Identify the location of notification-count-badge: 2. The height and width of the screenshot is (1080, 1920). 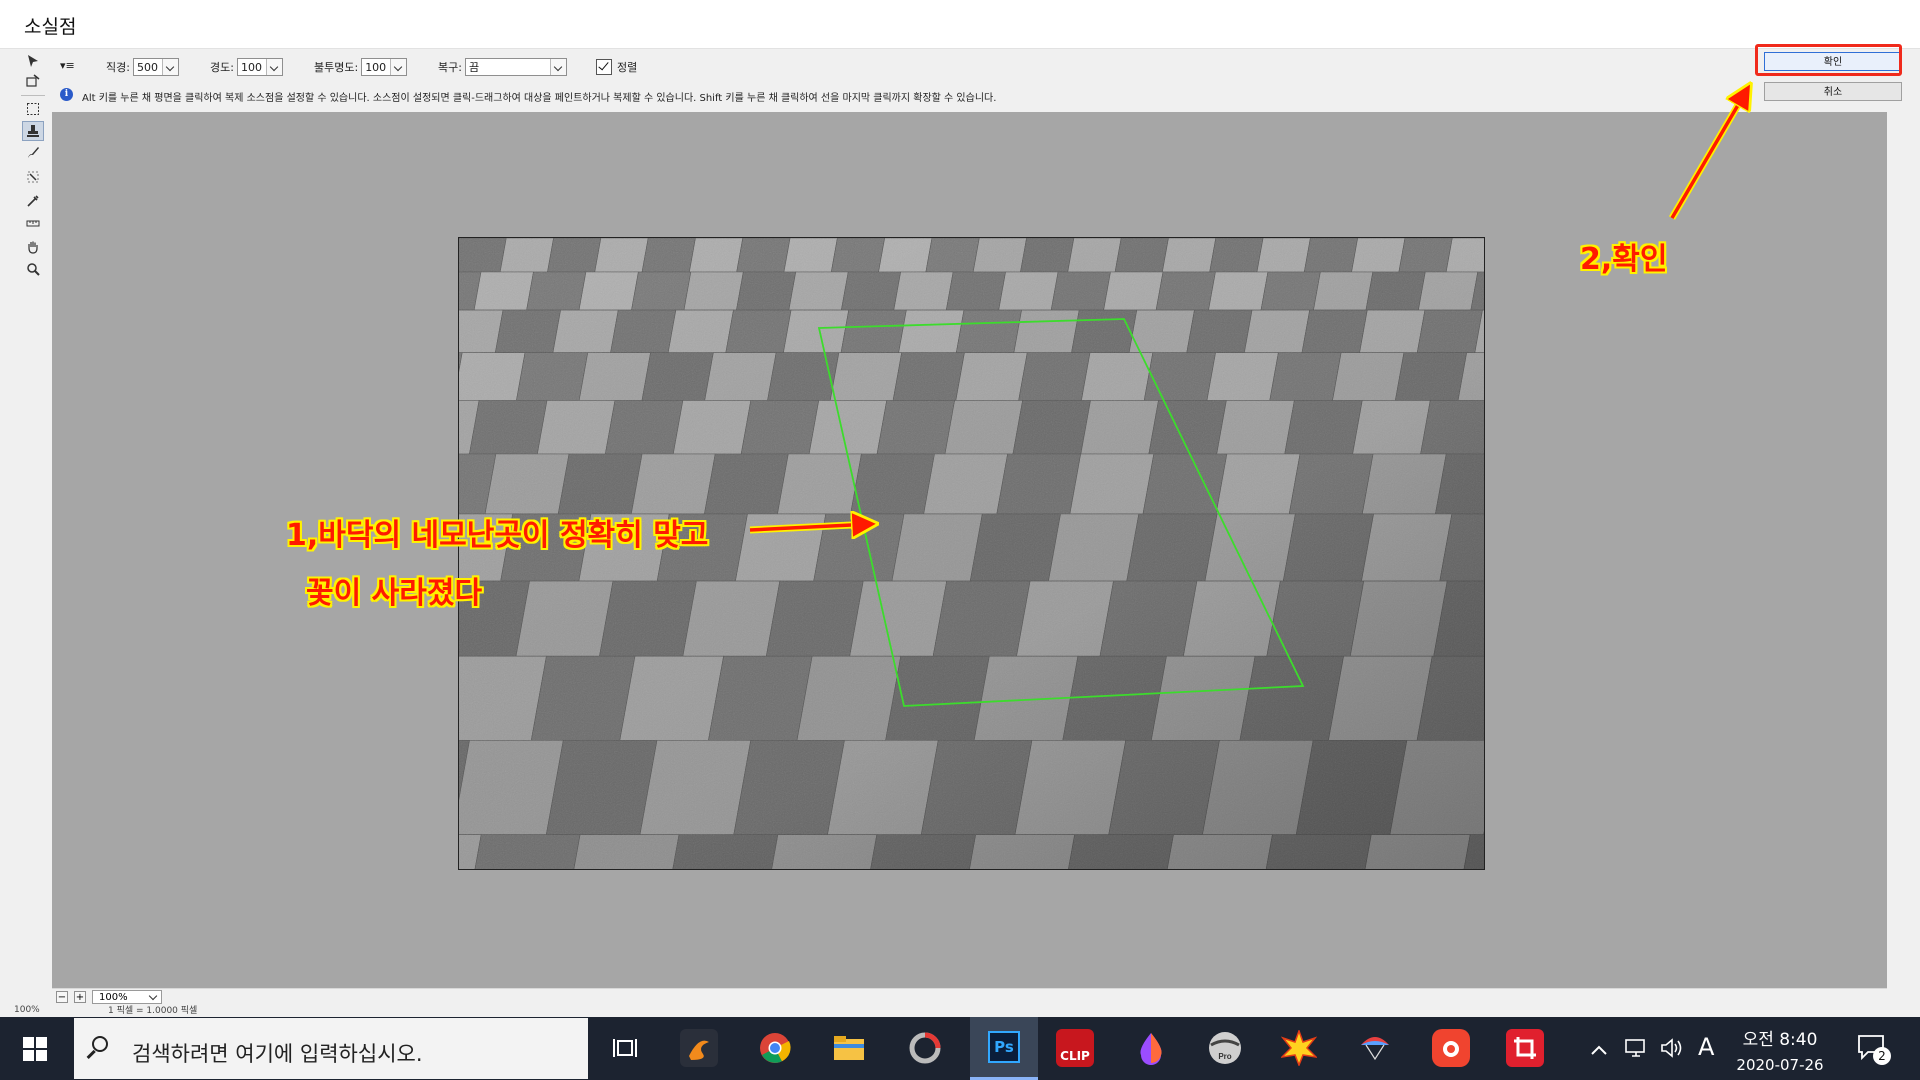
(1882, 1056).